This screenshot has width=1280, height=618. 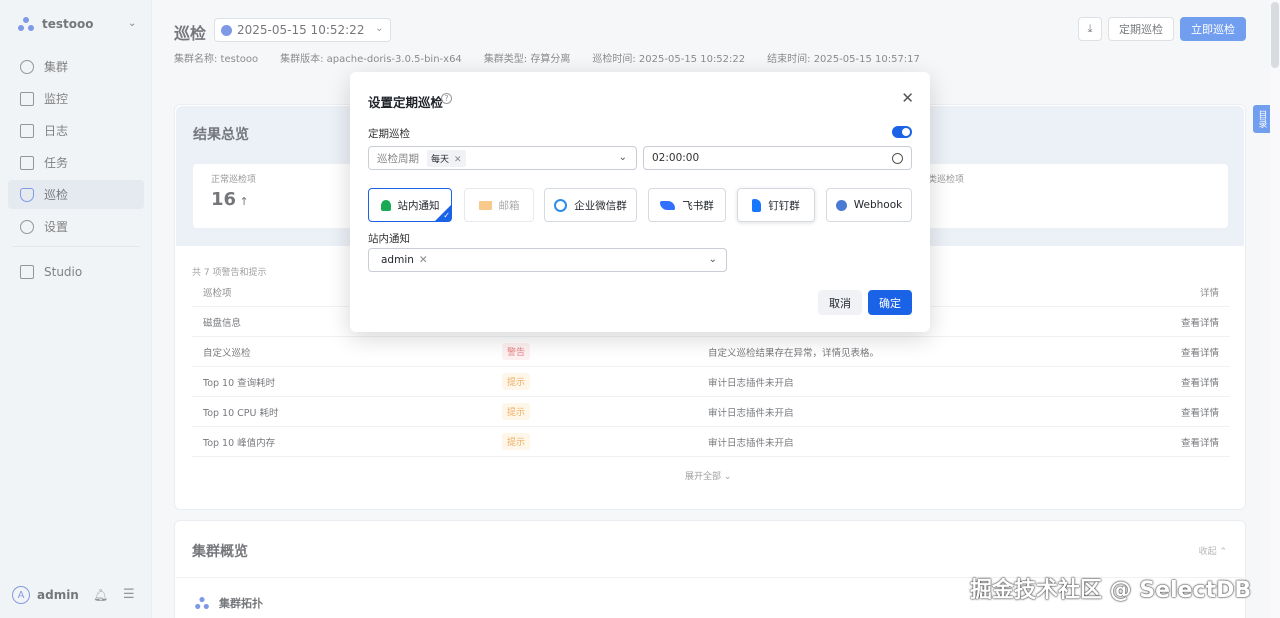 What do you see at coordinates (561, 205) in the screenshot?
I see `wecom-icon` at bounding box center [561, 205].